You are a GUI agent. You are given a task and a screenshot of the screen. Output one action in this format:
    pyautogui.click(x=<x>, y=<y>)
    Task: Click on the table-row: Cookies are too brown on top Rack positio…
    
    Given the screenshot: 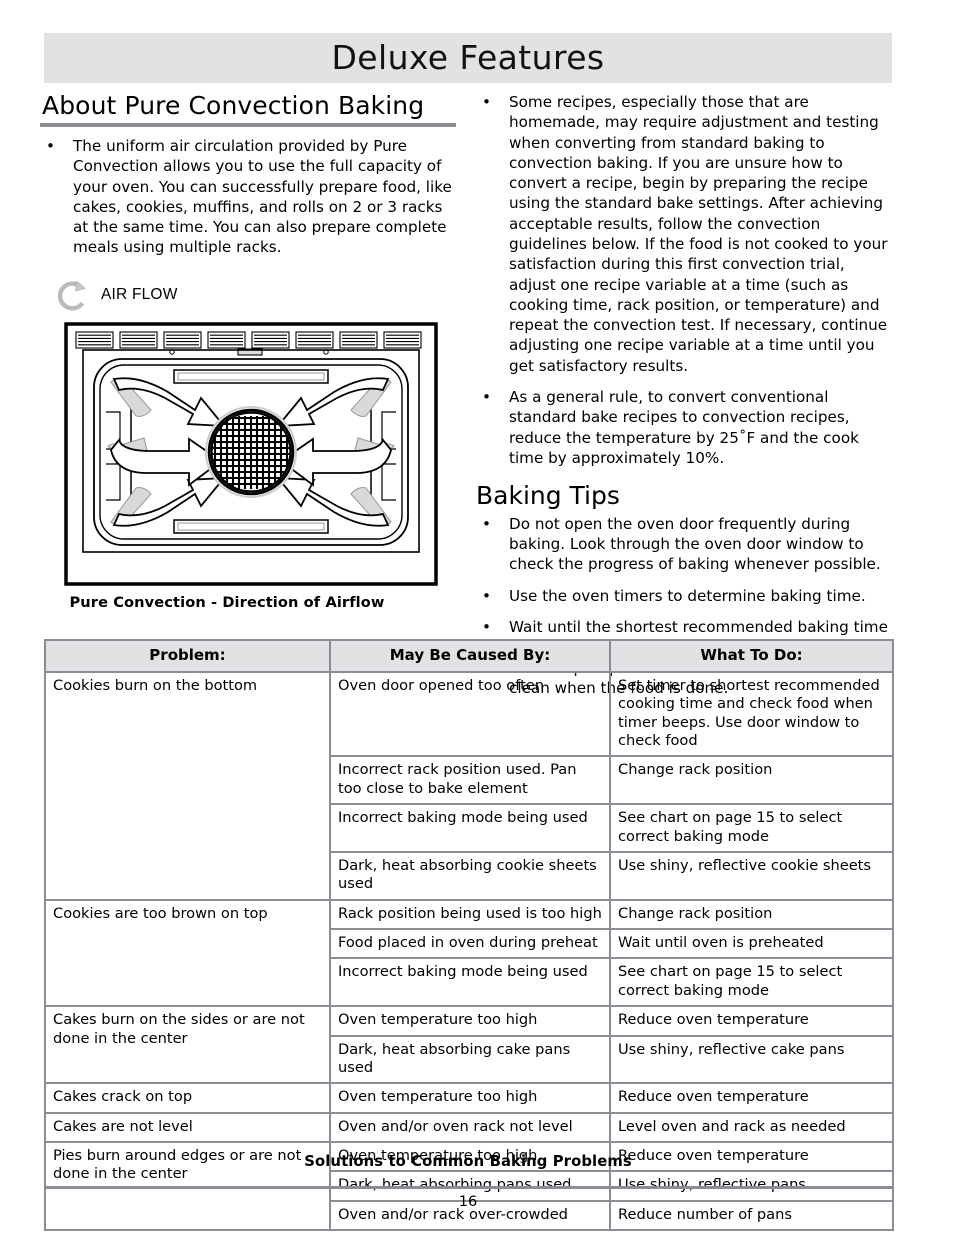 What is the action you would take?
    pyautogui.click(x=469, y=953)
    